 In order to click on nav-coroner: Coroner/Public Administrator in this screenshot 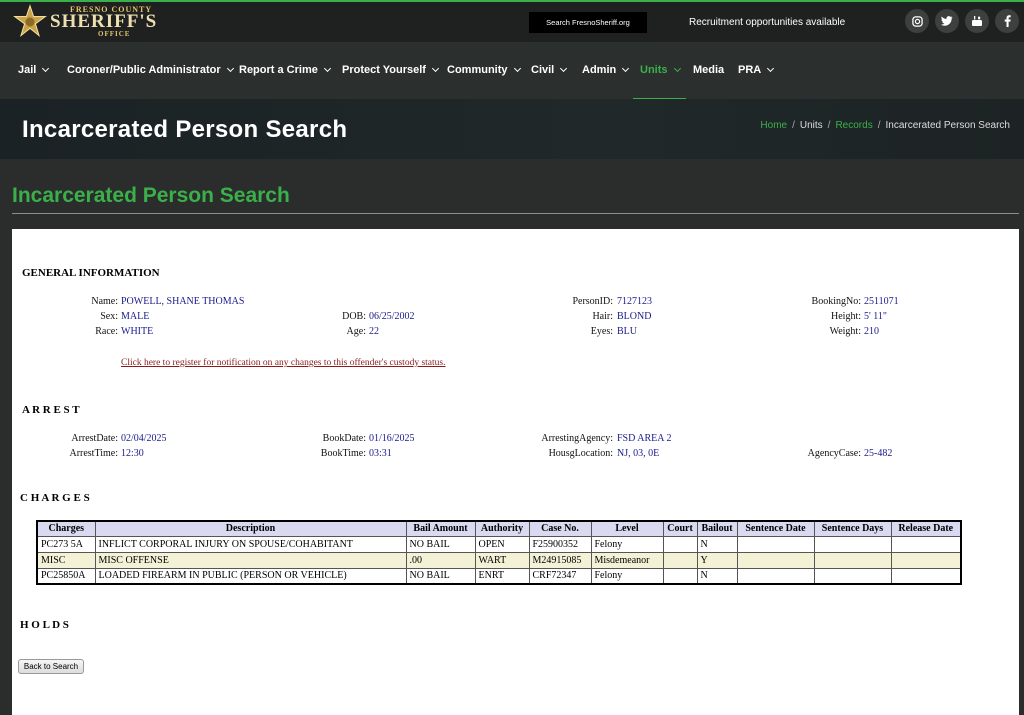, I will do `click(150, 70)`.